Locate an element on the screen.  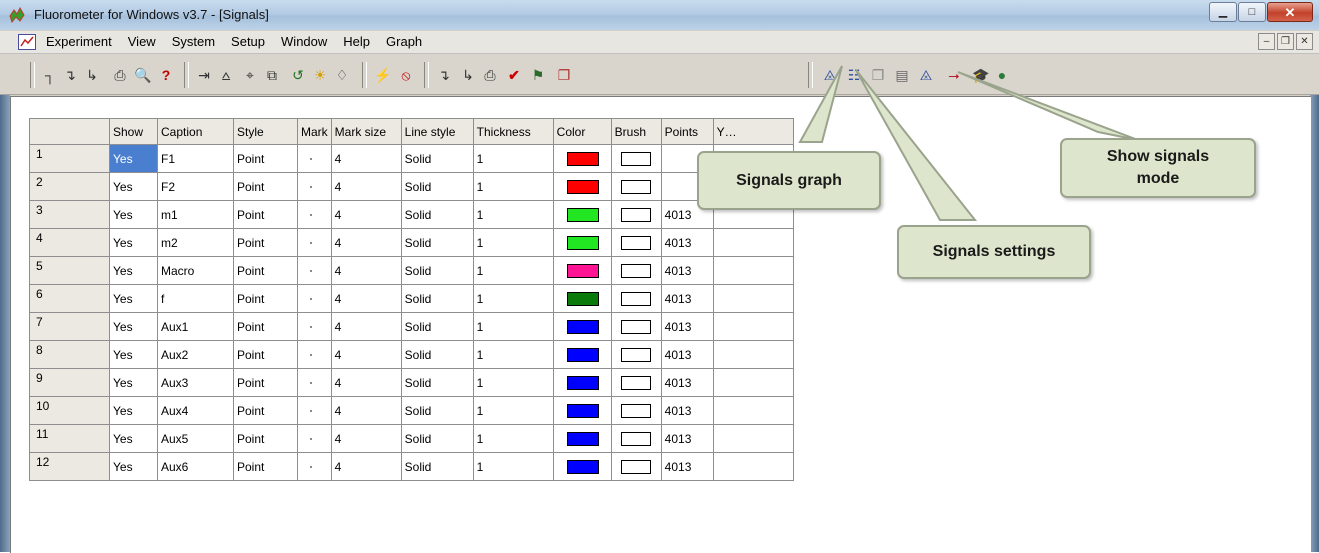
column-header-thickness: Thickness is located at coordinates (513, 131).